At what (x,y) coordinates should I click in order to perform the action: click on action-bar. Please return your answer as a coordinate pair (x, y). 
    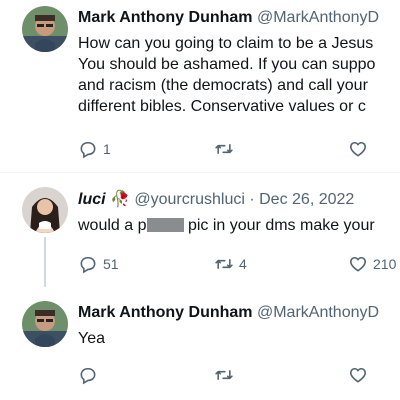
    Looking at the image, I should click on (239, 375).